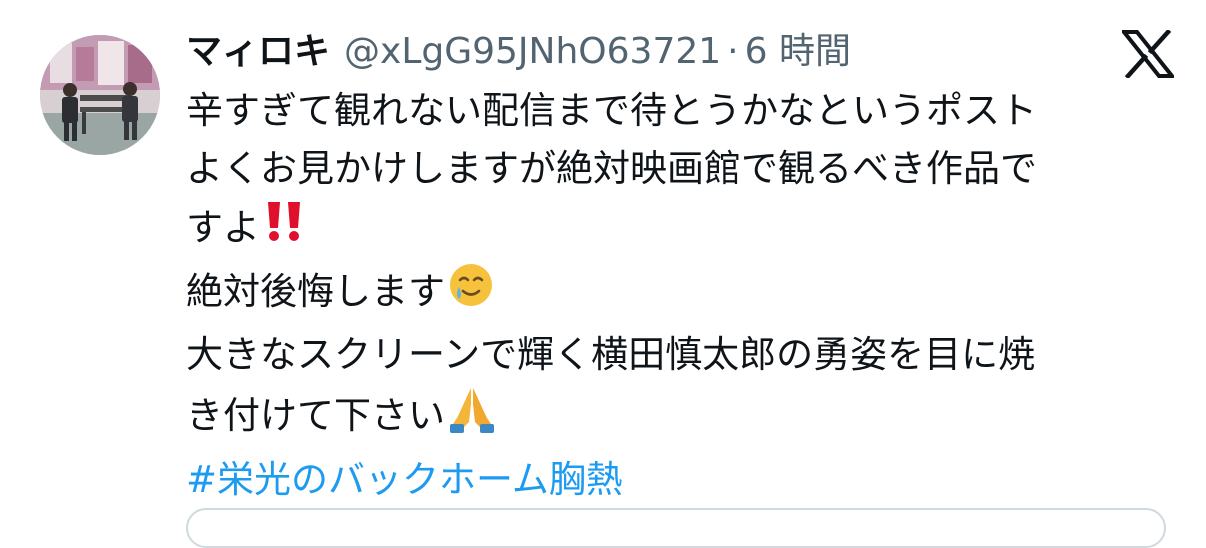 The image size is (1206, 548). What do you see at coordinates (471, 293) in the screenshot?
I see `smiling-face-with-tear-icon` at bounding box center [471, 293].